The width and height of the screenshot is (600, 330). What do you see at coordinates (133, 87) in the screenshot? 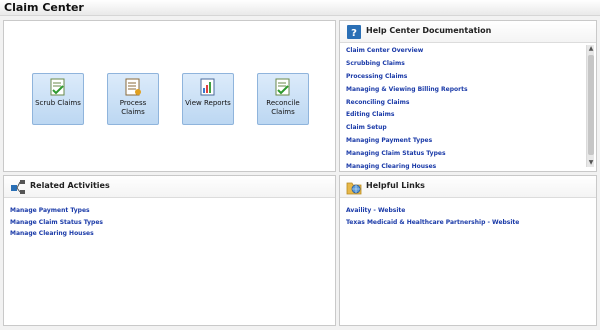
I see `process-claims-icon` at bounding box center [133, 87].